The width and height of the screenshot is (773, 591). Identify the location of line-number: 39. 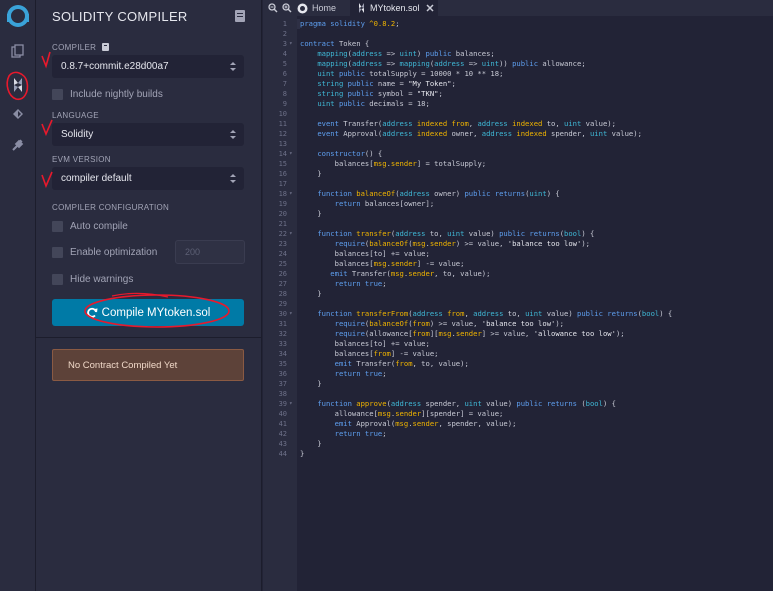
(282, 404).